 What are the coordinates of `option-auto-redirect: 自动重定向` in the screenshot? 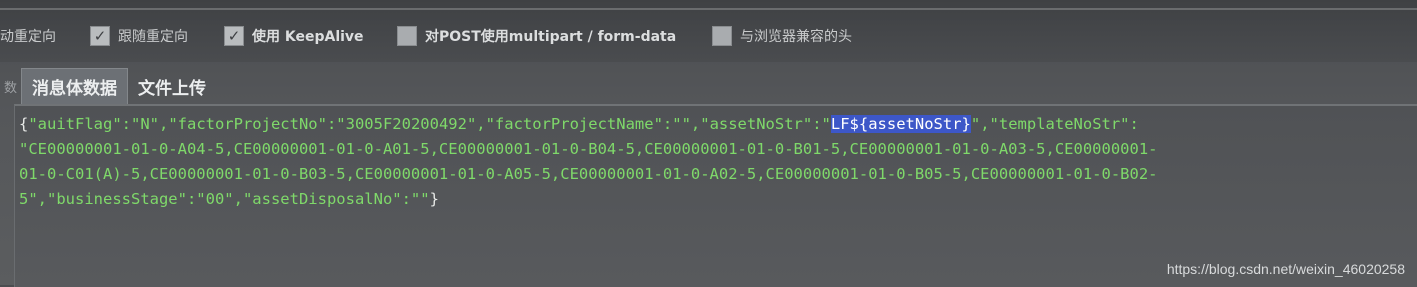 It's located at (28, 36).